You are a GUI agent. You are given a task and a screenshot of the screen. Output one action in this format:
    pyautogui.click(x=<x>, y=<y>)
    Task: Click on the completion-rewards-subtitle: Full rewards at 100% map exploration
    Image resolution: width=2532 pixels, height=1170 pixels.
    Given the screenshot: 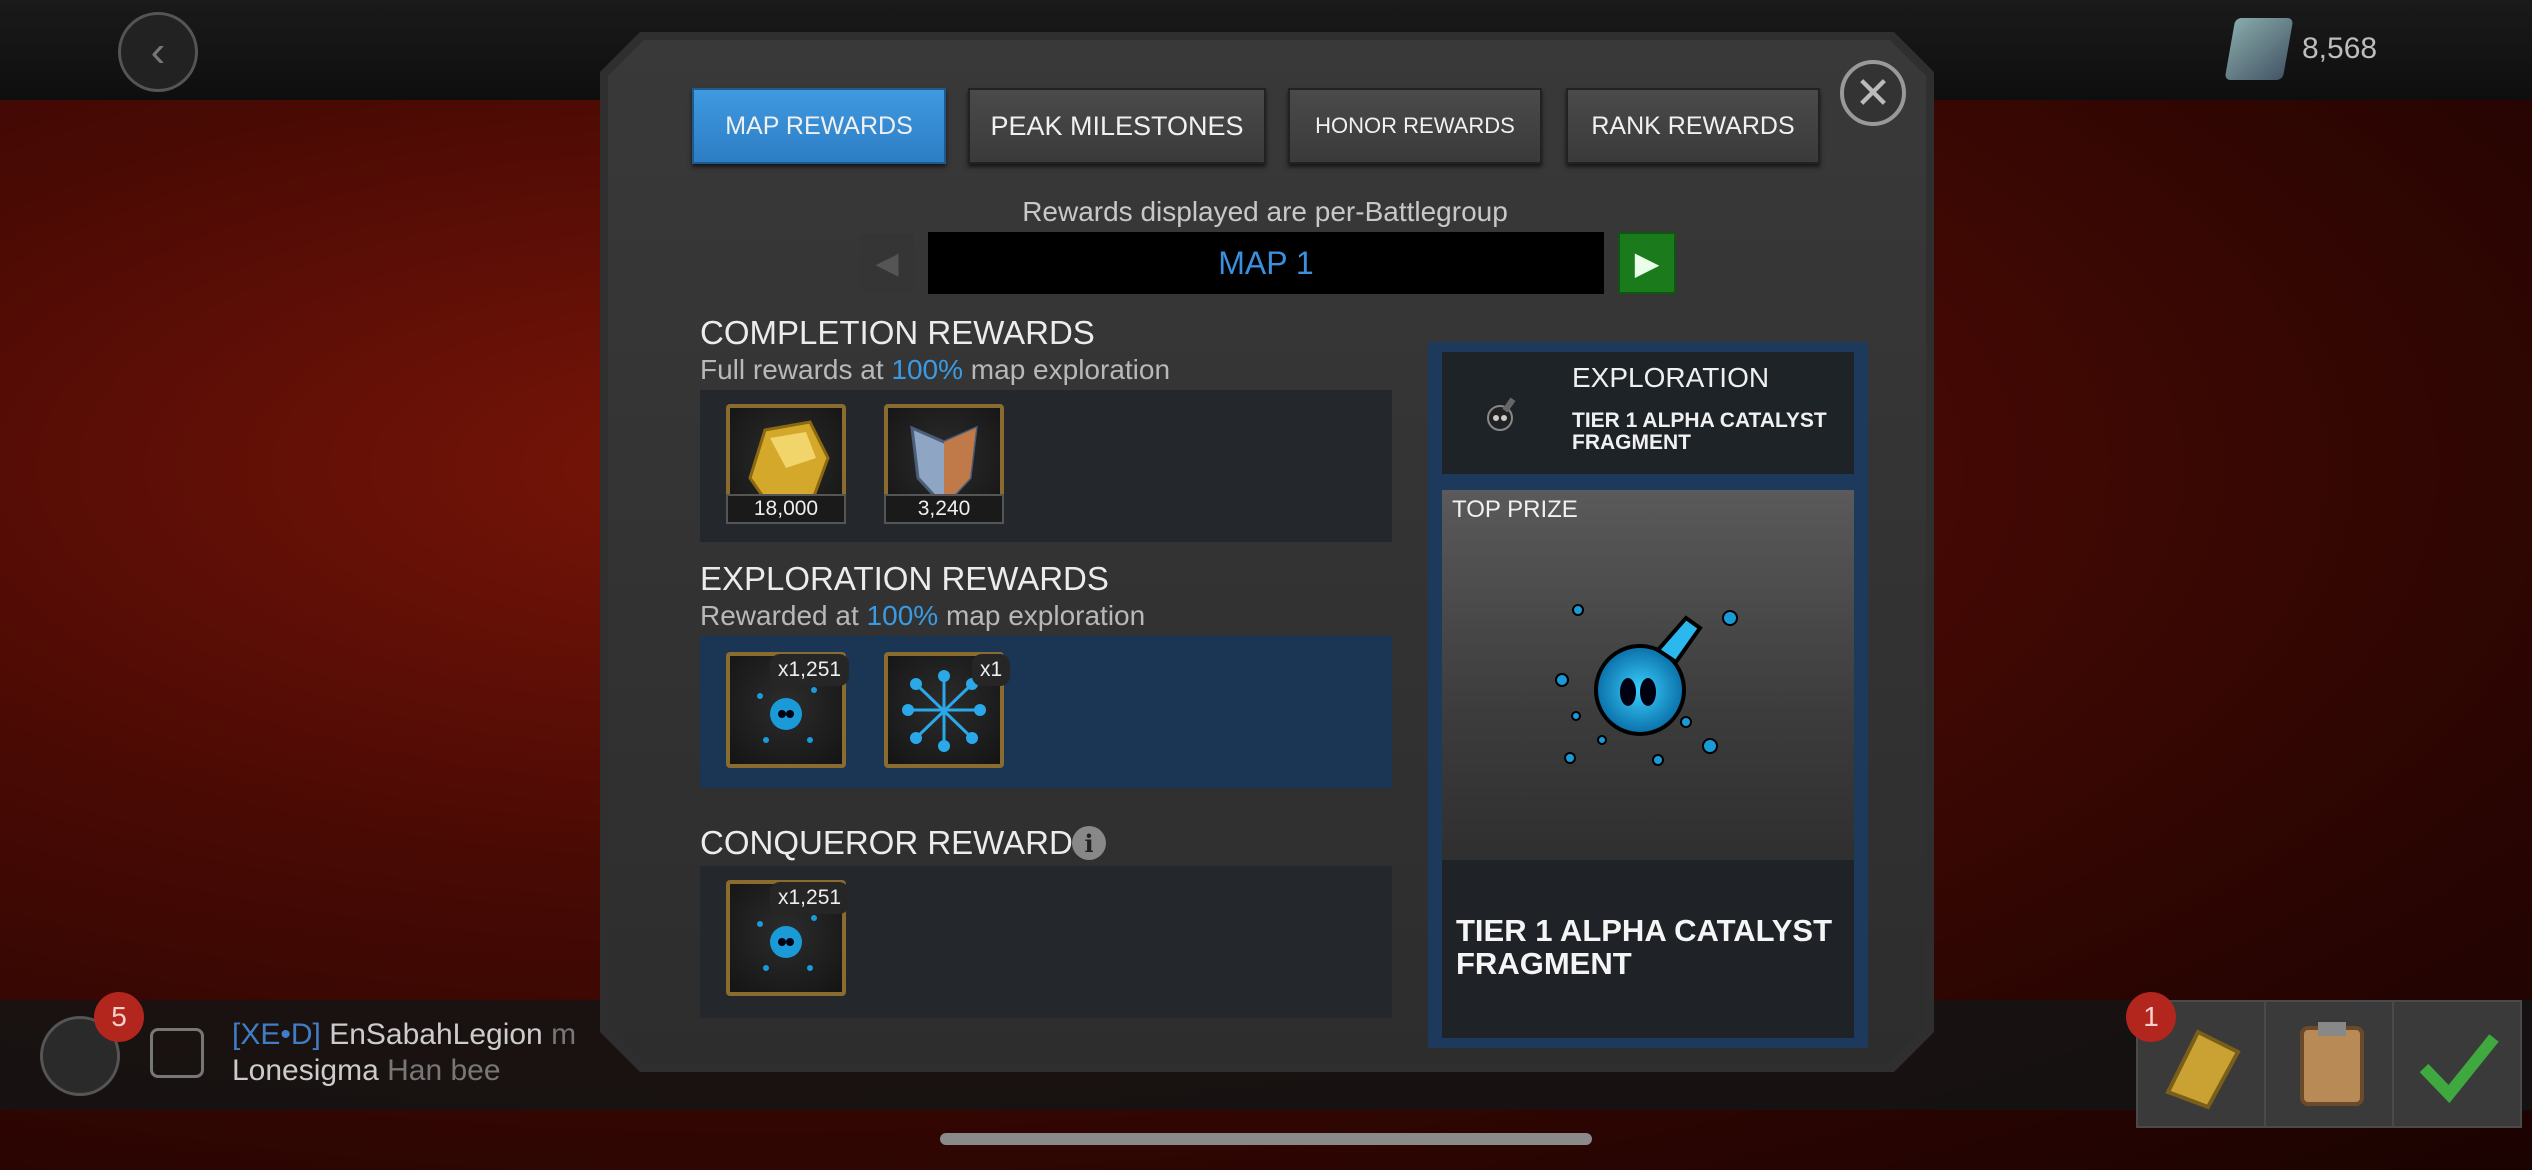 What is the action you would take?
    pyautogui.click(x=935, y=370)
    